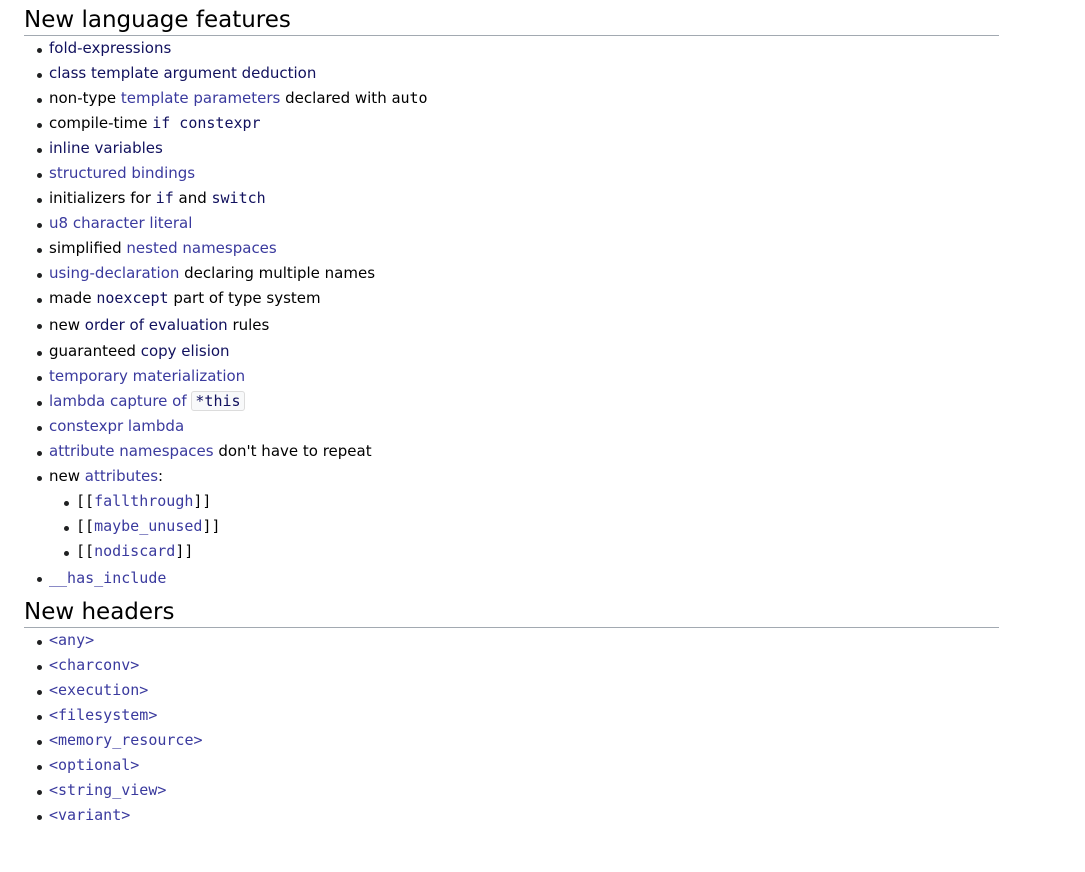  Describe the element at coordinates (511, 123) in the screenshot. I see `list-item: compile-time if constexpr` at that location.